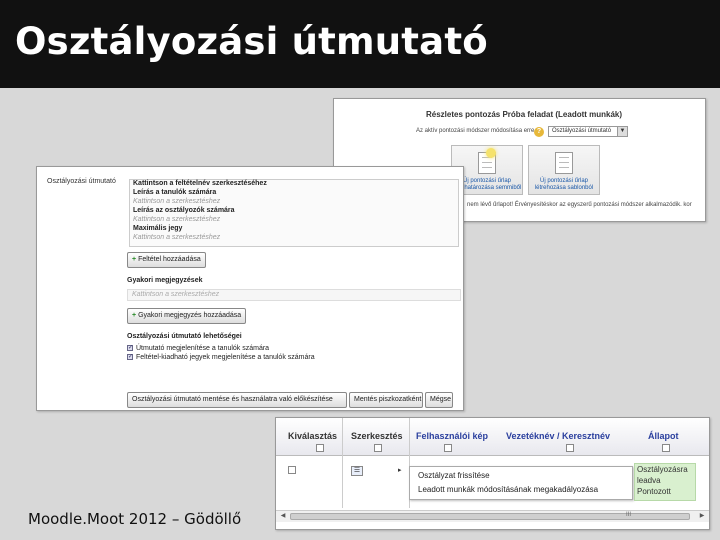 This screenshot has width=720, height=540. I want to click on cancel-button: Mégse, so click(439, 400).